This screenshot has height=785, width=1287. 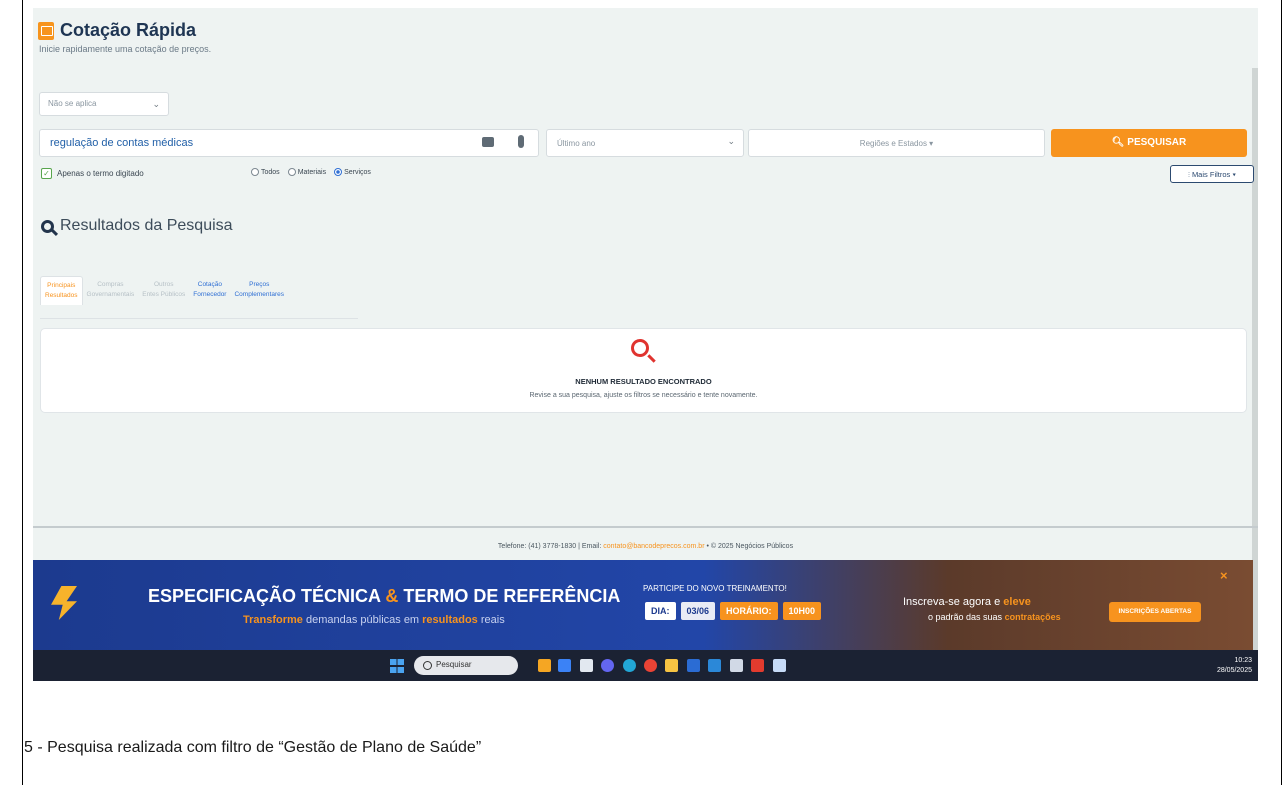 What do you see at coordinates (209, 290) in the screenshot?
I see `tab-cotacao-fornecedor: Cotação Fornecedor` at bounding box center [209, 290].